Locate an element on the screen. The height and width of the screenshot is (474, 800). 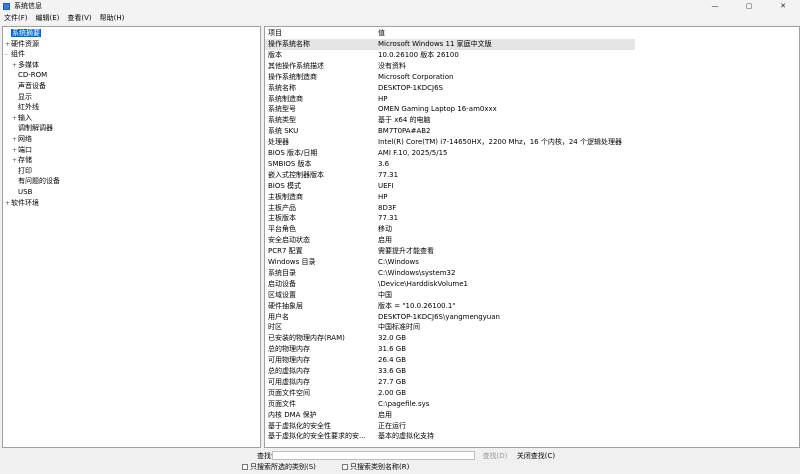
item-name: 总的虚拟内存 is located at coordinates (289, 371).